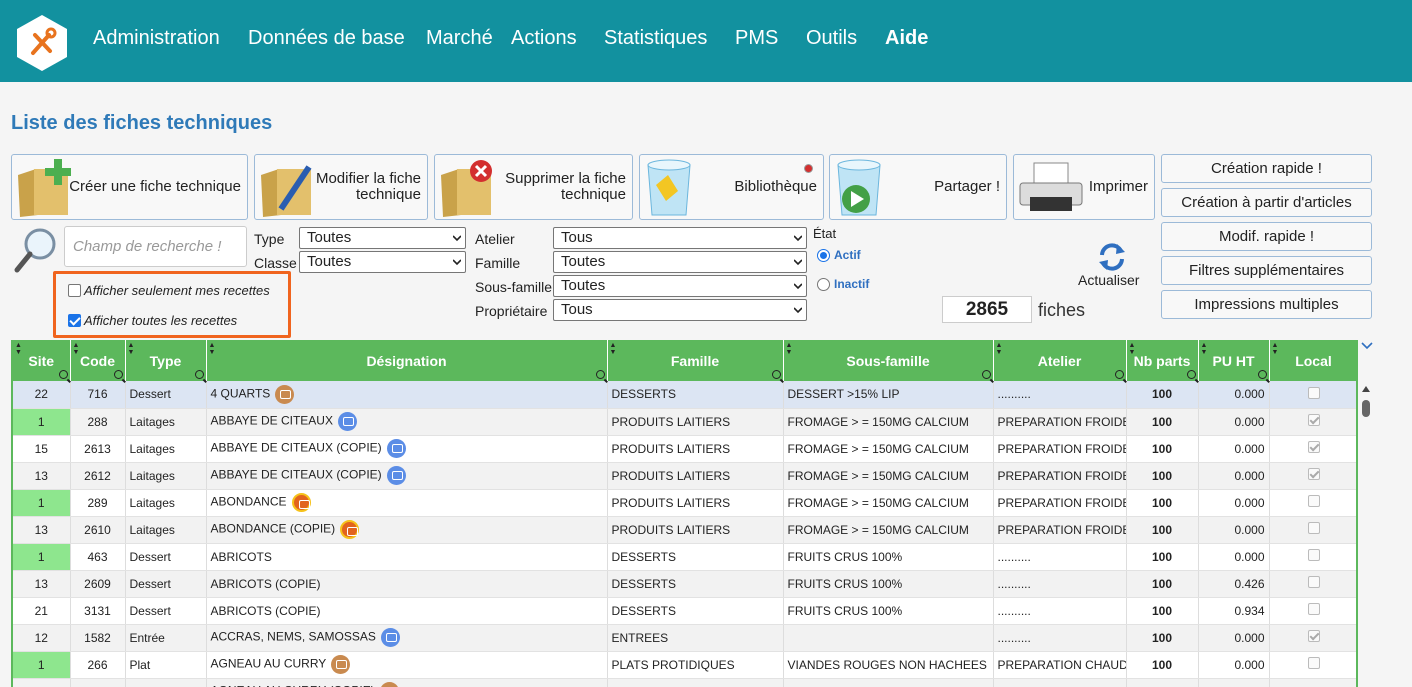 The width and height of the screenshot is (1412, 687). Describe the element at coordinates (798, 238) in the screenshot. I see `chevron-down-icon` at that location.